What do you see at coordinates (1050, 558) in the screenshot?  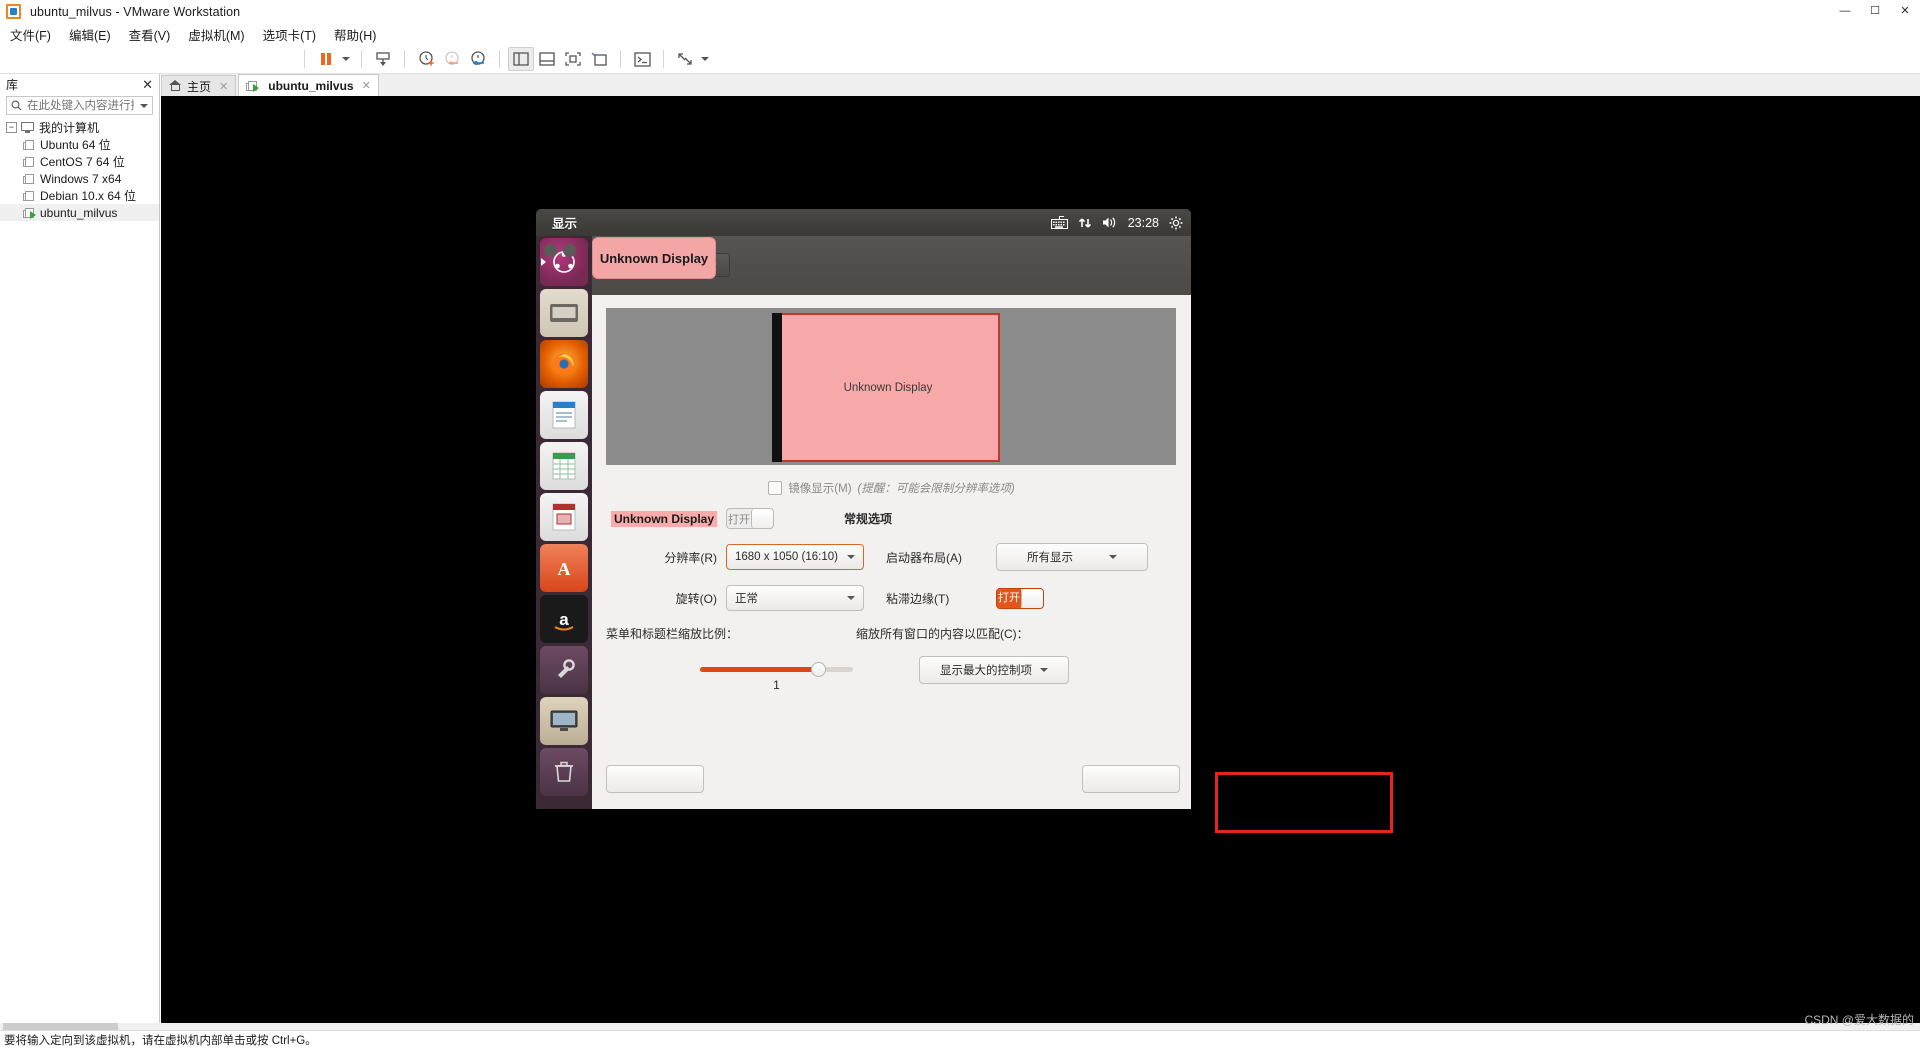 I see `launcher-layout-value: 所有显示` at bounding box center [1050, 558].